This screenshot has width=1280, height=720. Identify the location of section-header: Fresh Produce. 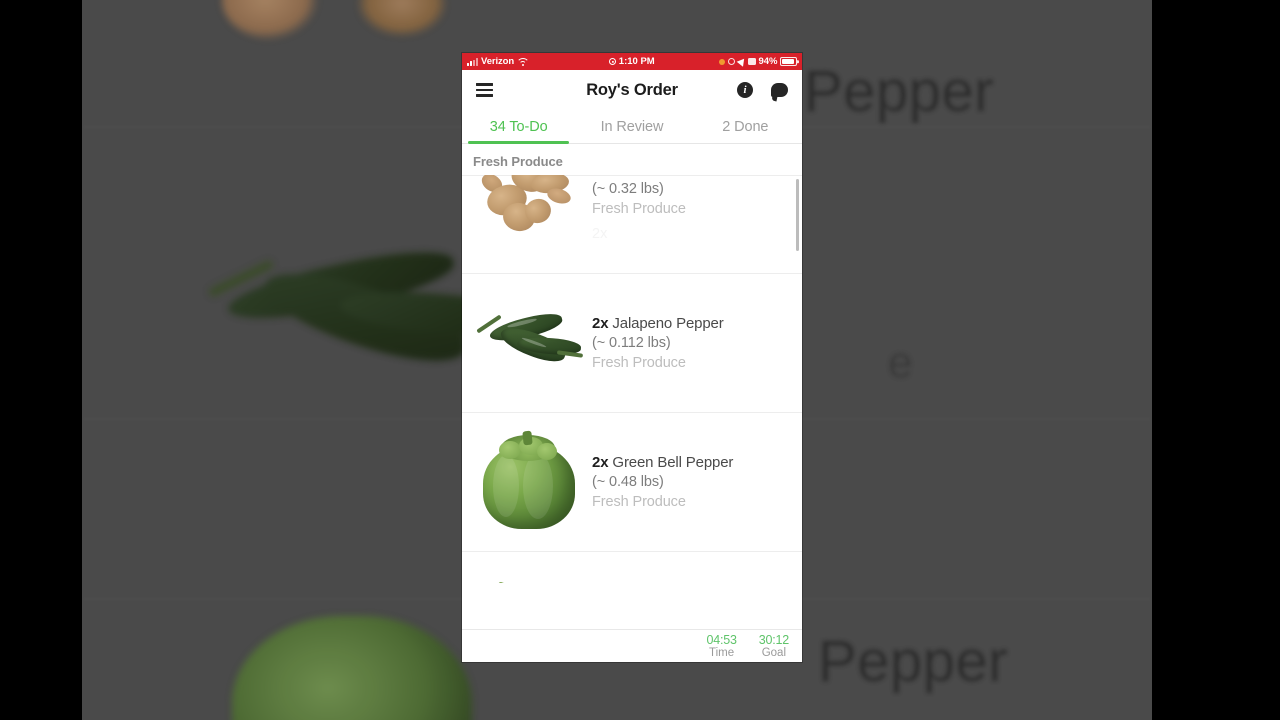
(632, 159).